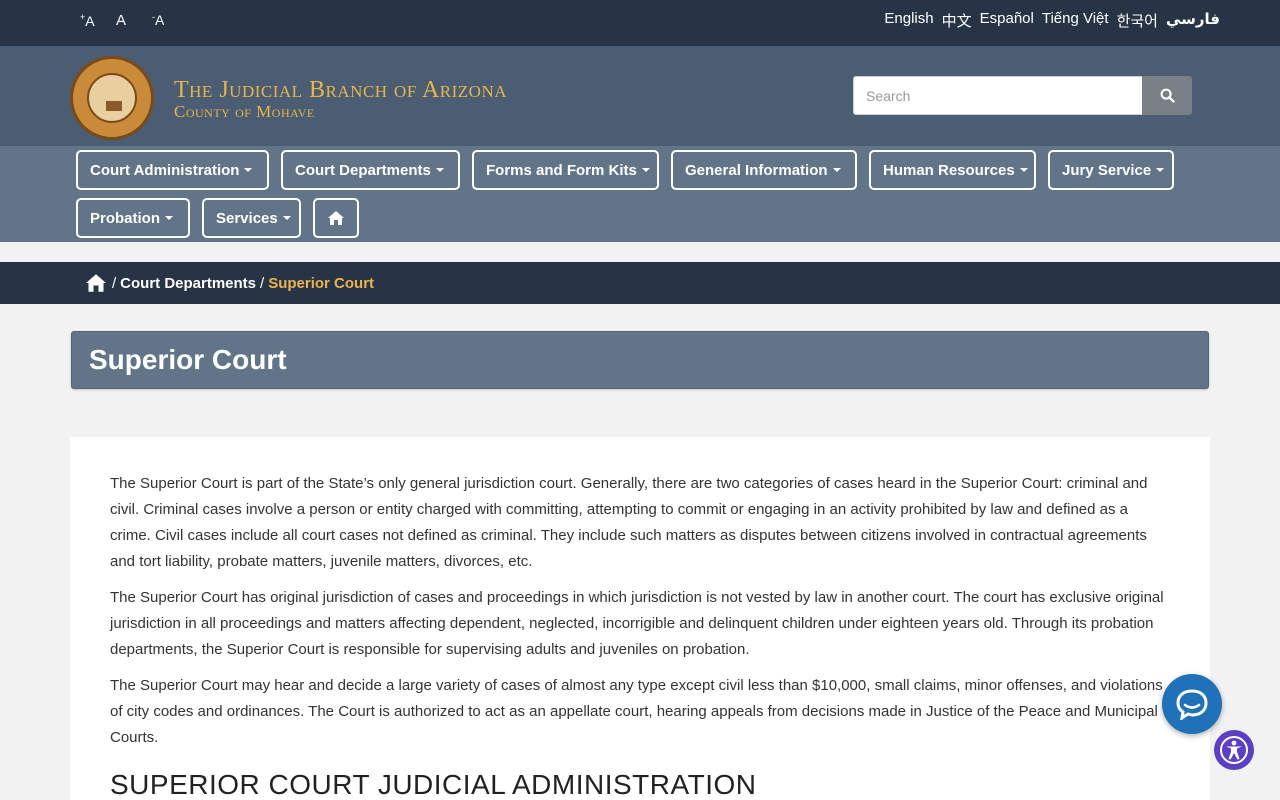  Describe the element at coordinates (1193, 20) in the screenshot. I see `lang-farsi: فارسي` at that location.